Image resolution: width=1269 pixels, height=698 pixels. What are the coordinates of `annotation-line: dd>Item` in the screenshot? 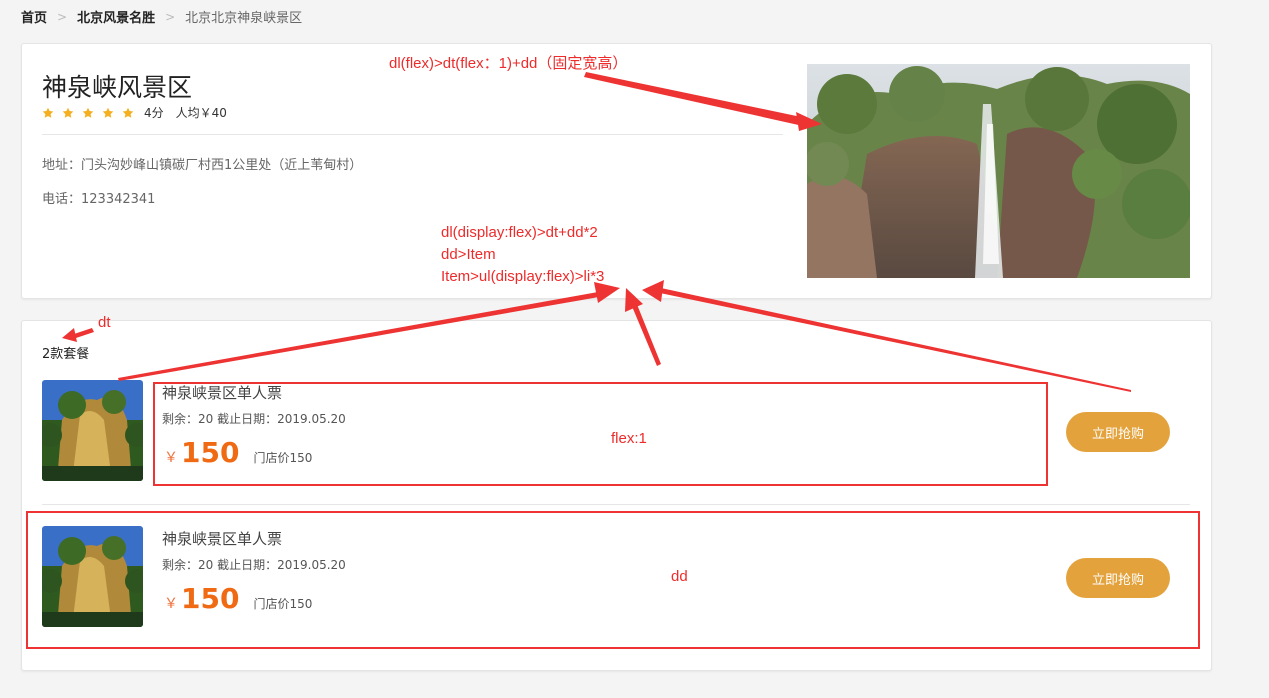 It's located at (468, 254).